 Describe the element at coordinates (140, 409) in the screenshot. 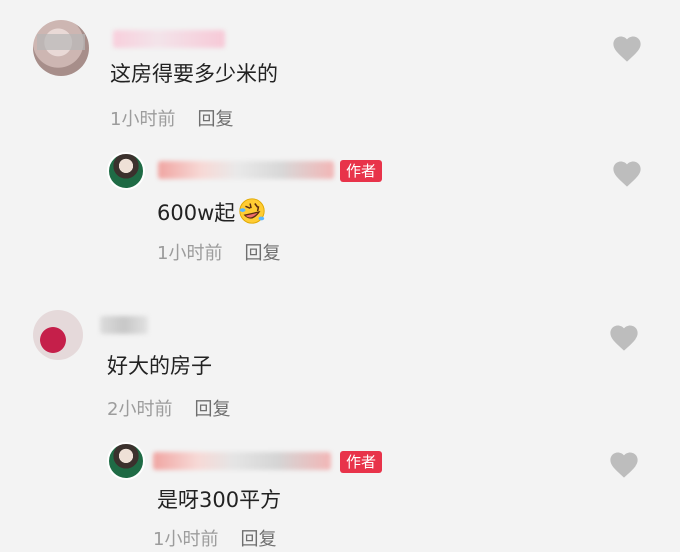

I see `comment-time: 2小时前` at that location.